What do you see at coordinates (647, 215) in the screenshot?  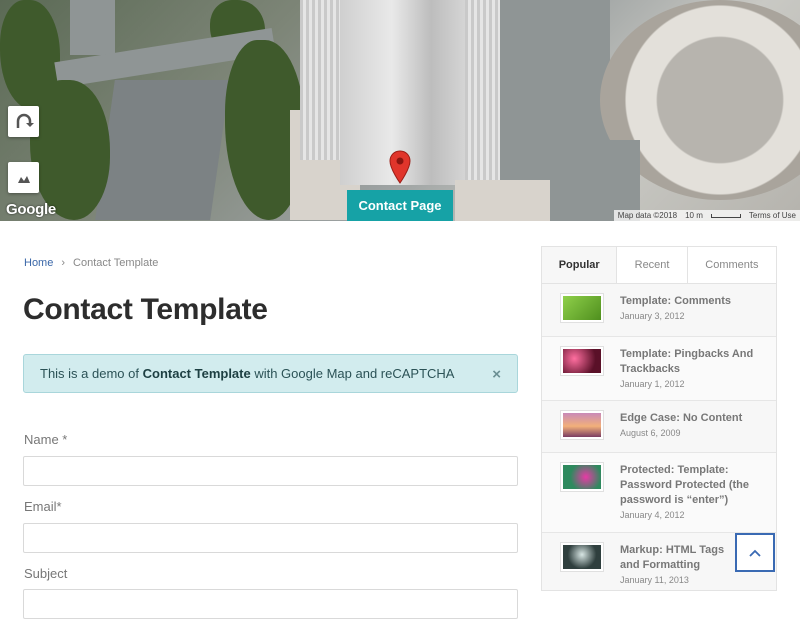 I see `map-data-text: Map data ©2018` at bounding box center [647, 215].